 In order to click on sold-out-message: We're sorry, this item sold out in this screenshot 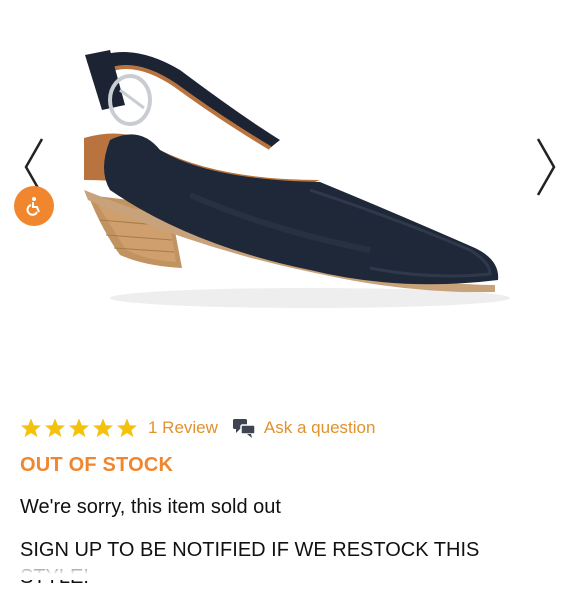, I will do `click(150, 507)`.